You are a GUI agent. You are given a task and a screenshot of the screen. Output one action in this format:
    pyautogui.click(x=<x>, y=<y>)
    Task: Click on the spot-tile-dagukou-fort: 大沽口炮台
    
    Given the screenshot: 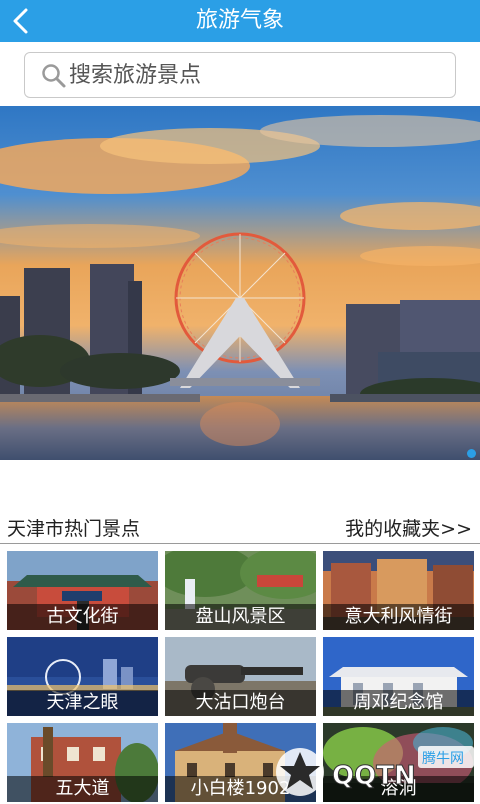 What is the action you would take?
    pyautogui.click(x=240, y=676)
    